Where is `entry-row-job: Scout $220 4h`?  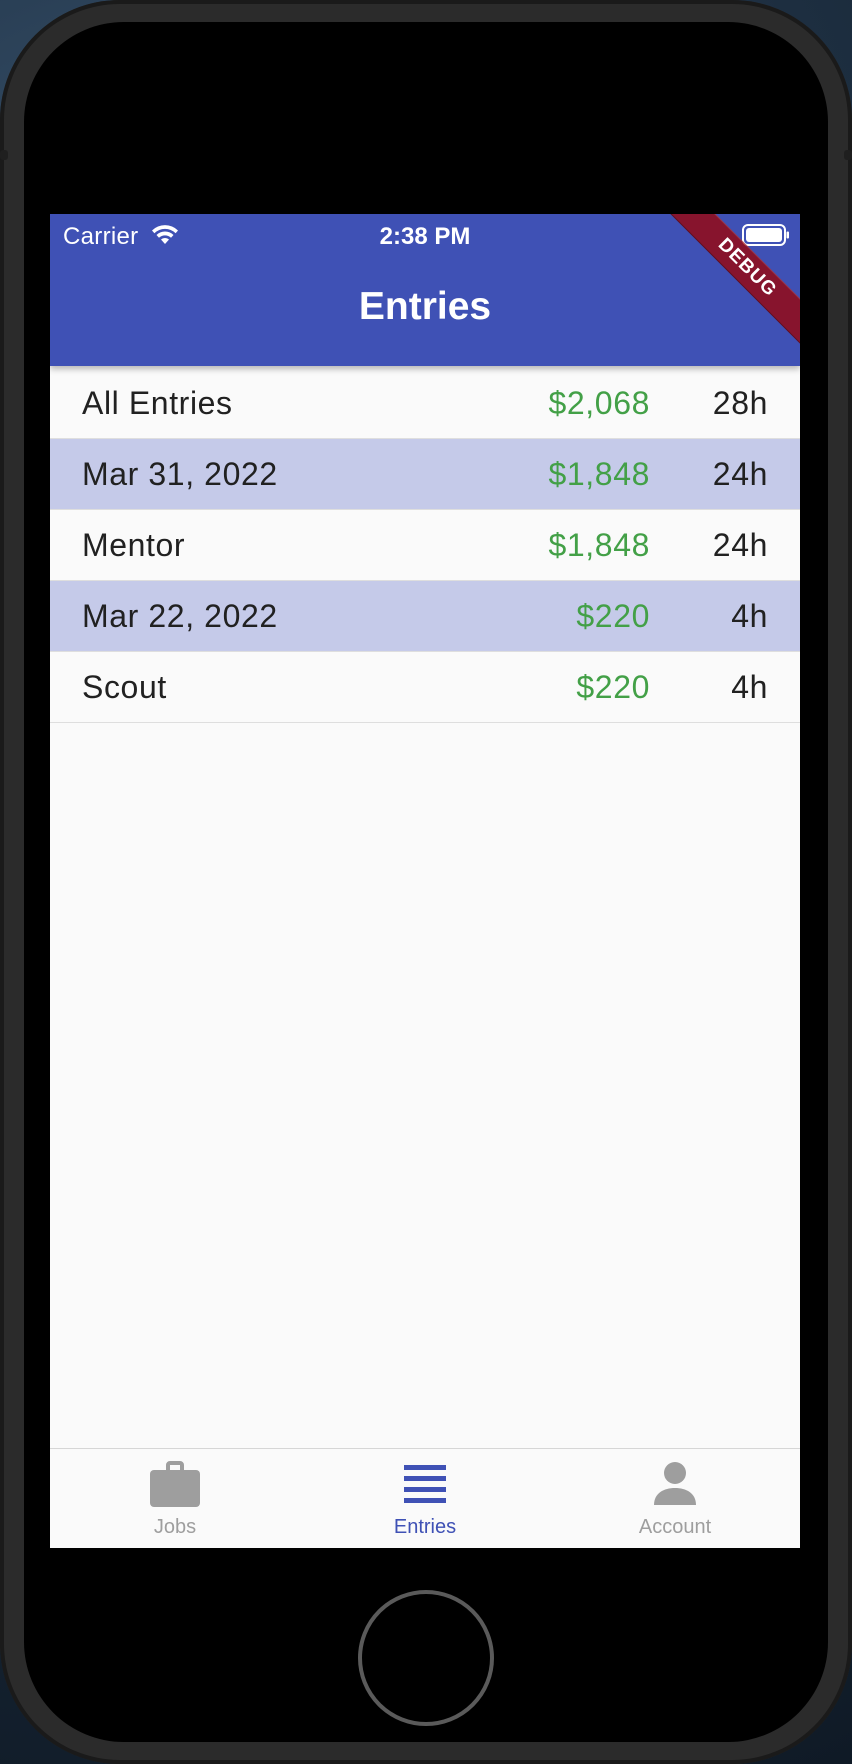 entry-row-job: Scout $220 4h is located at coordinates (425, 687).